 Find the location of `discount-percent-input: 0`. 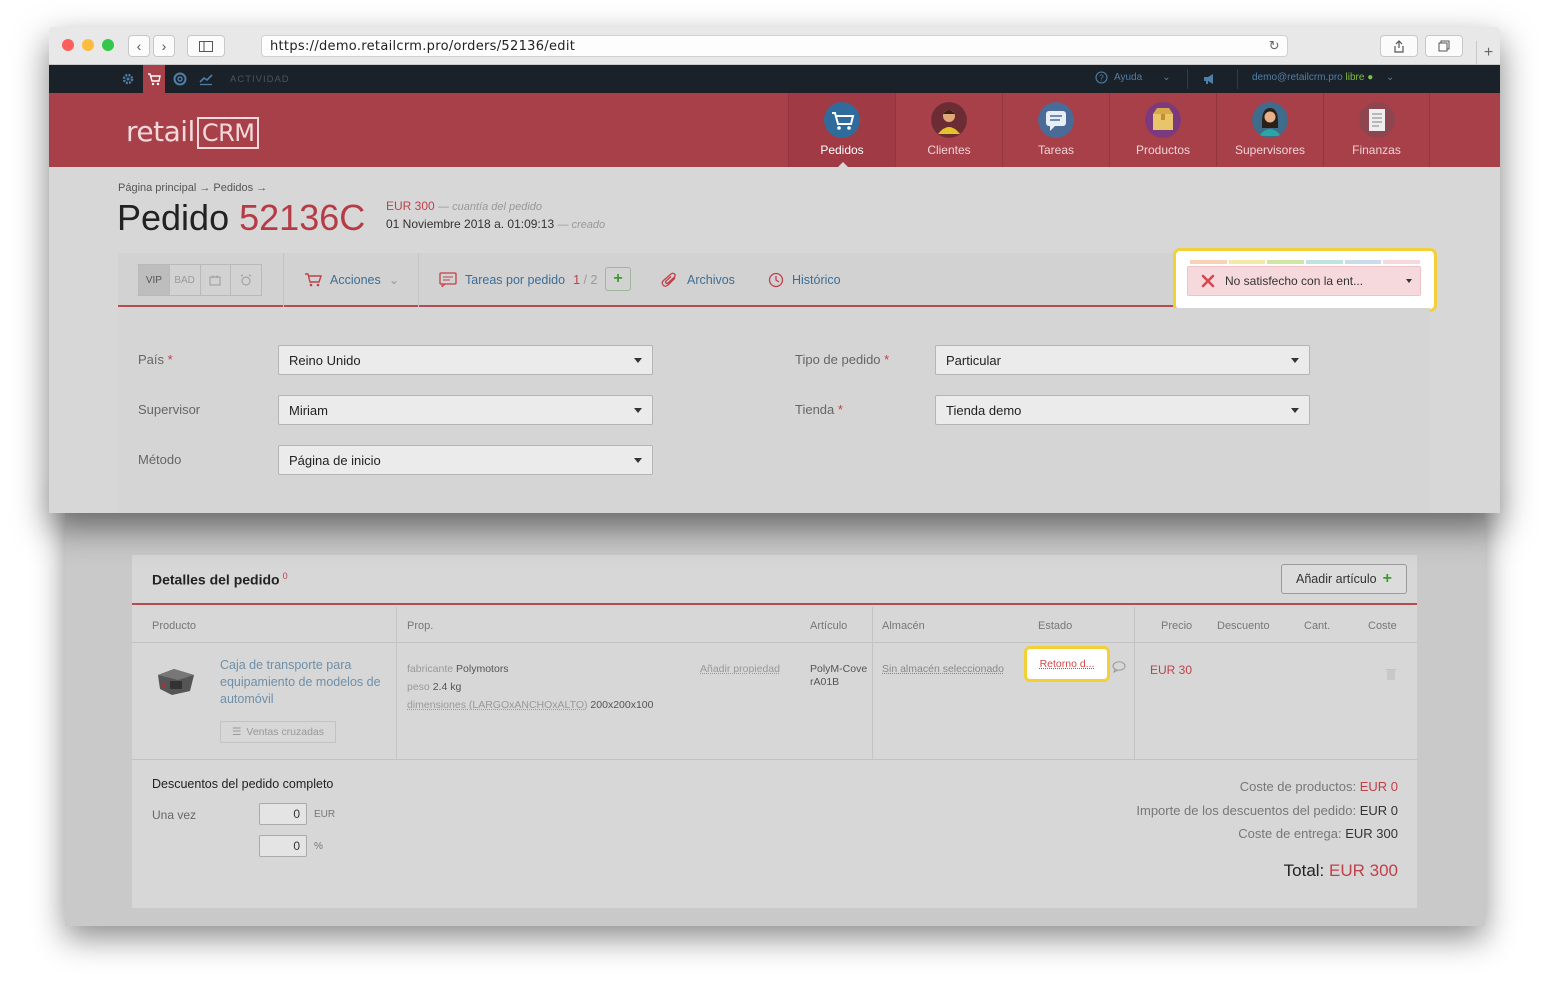

discount-percent-input: 0 is located at coordinates (283, 846).